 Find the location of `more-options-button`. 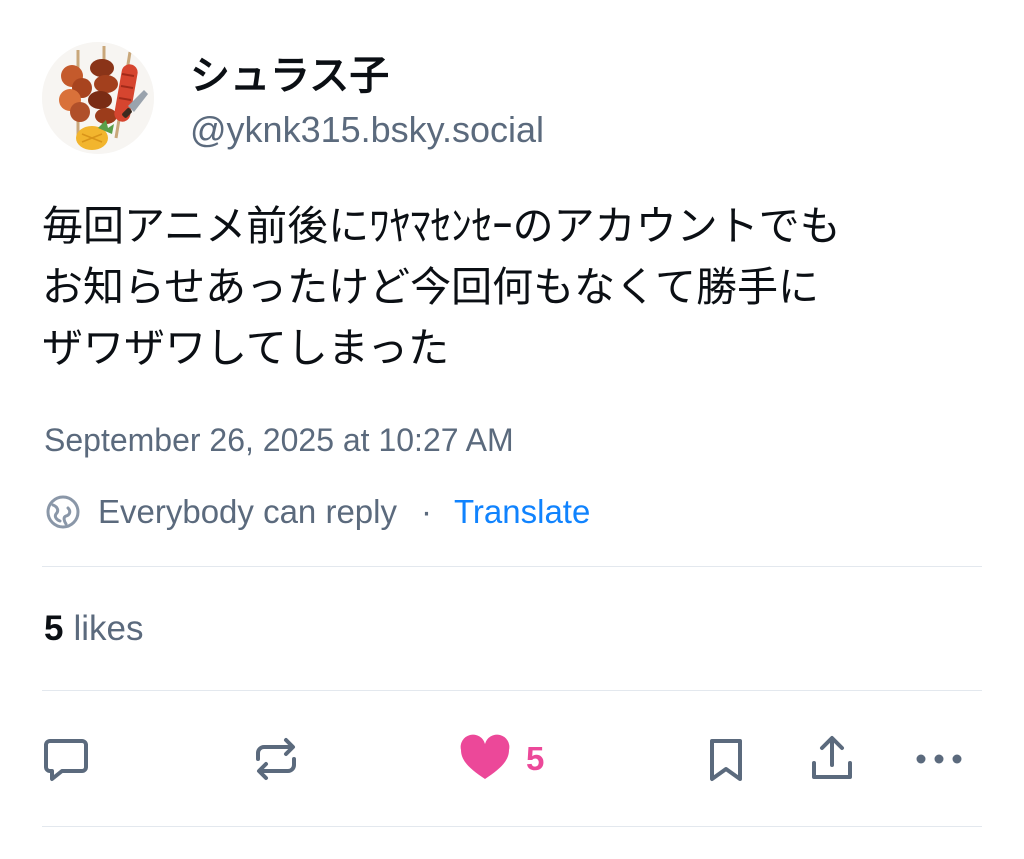

more-options-button is located at coordinates (939, 759).